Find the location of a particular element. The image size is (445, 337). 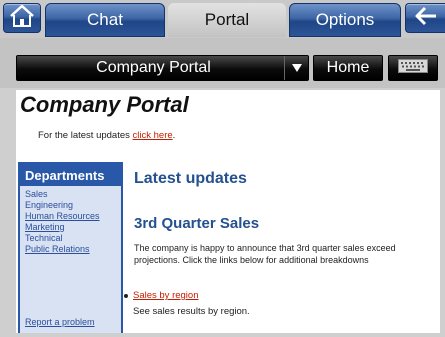

sales-by-region-link: Sales by region is located at coordinates (165, 295).